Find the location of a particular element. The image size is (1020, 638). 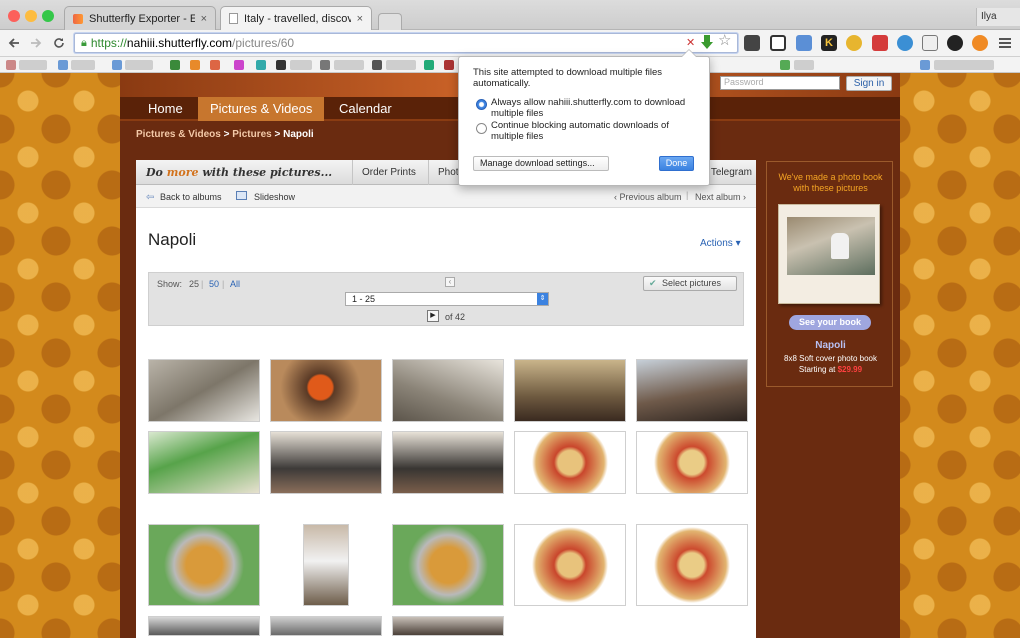

password-input: Password is located at coordinates (780, 83).